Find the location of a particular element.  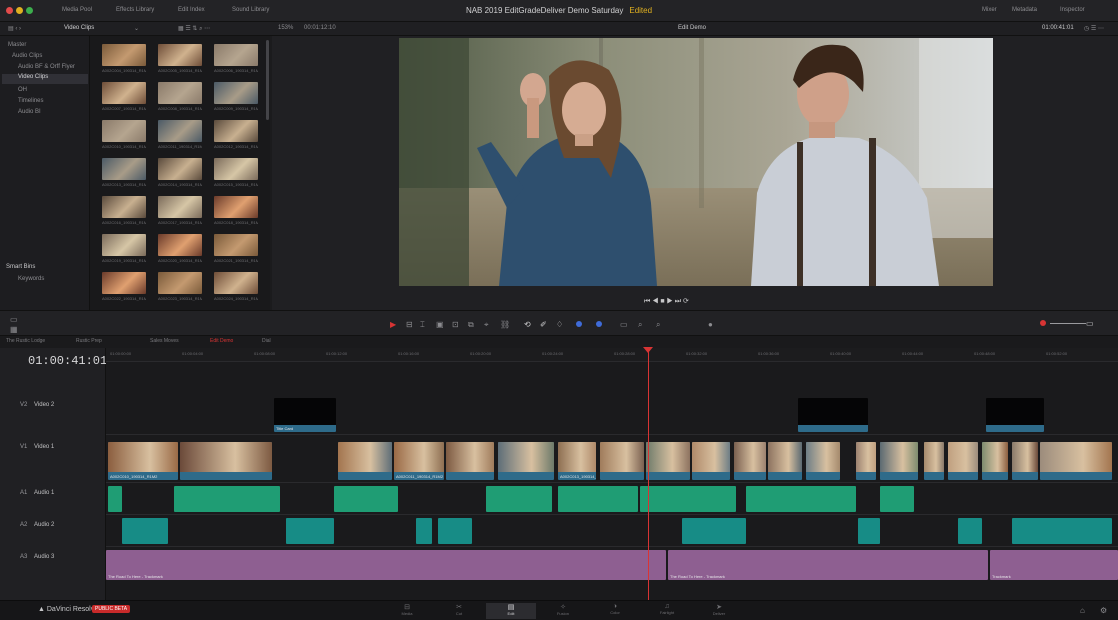

bin-oh: OH is located at coordinates (22, 90).